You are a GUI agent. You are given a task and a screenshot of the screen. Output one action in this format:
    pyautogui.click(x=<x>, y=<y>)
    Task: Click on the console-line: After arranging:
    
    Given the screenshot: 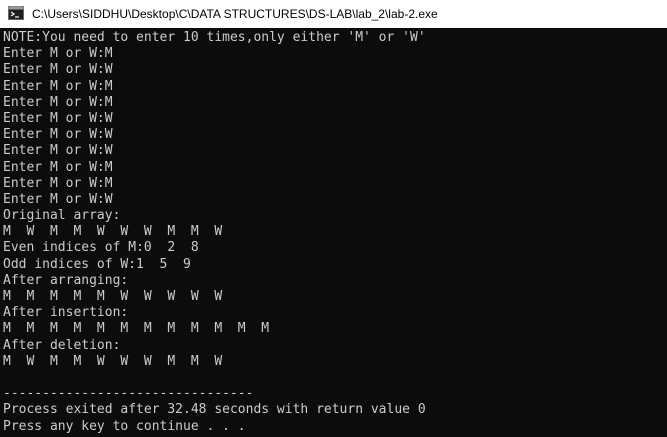 What is the action you would take?
    pyautogui.click(x=66, y=280)
    